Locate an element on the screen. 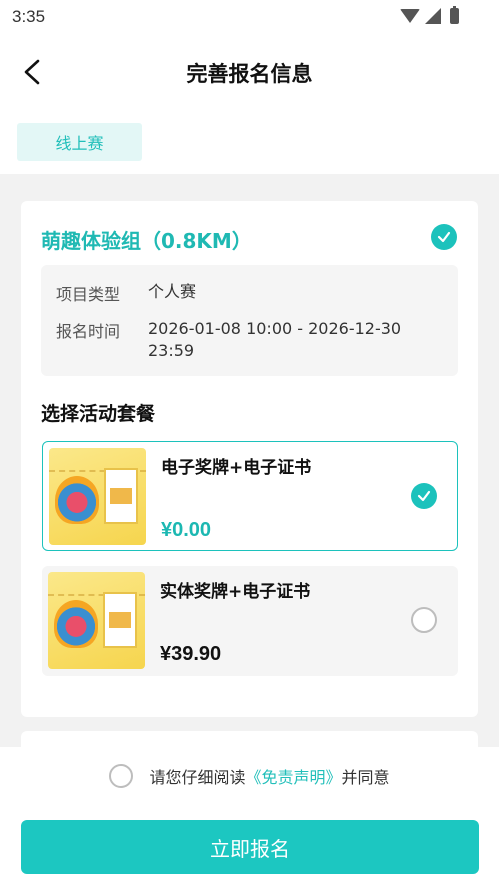 Image resolution: width=499 pixels, height=887 pixels. check-circle-icon is located at coordinates (424, 496).